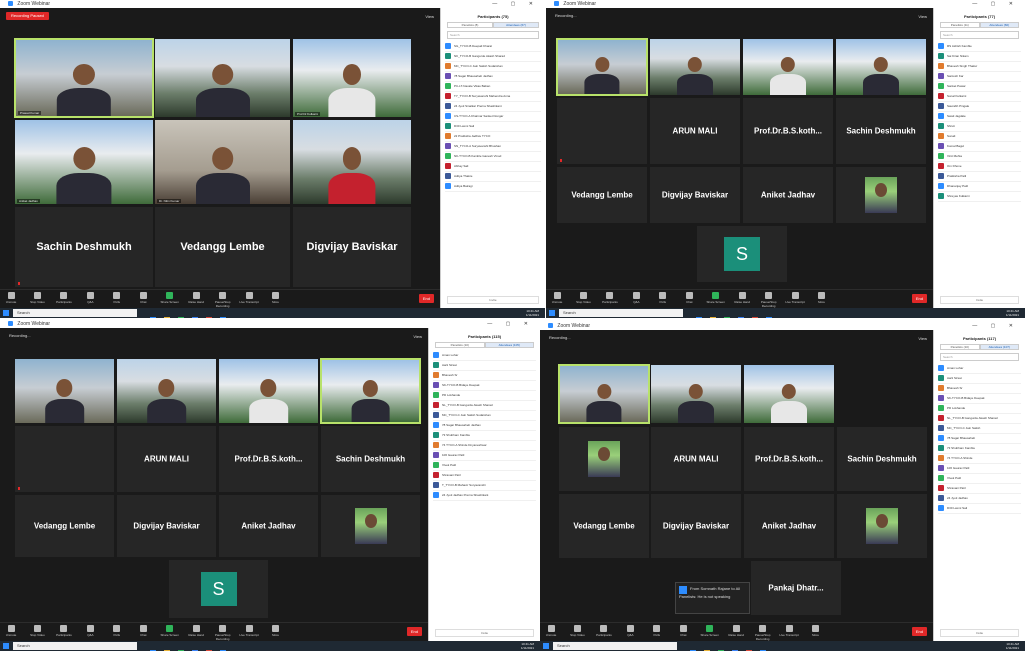 The width and height of the screenshot is (1025, 651). Describe the element at coordinates (979, 369) in the screenshot. I see `participant-list-item: Aman Lohar` at that location.